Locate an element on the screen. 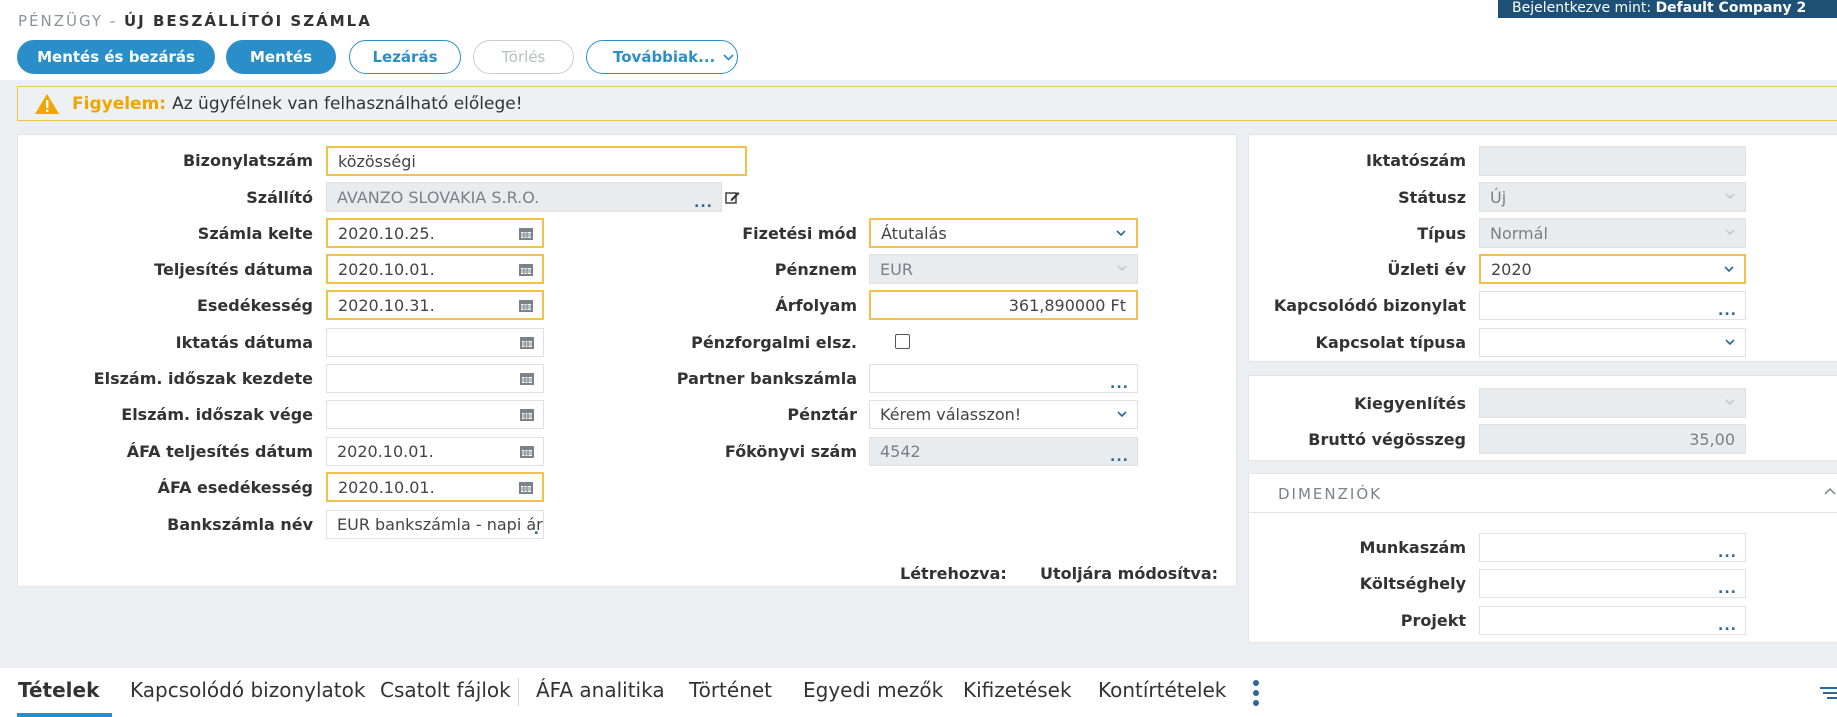  breadcrumb: PÉNZÜGY - ÚJ BESZÁLLÍTÓI SZÁMLA is located at coordinates (195, 21).